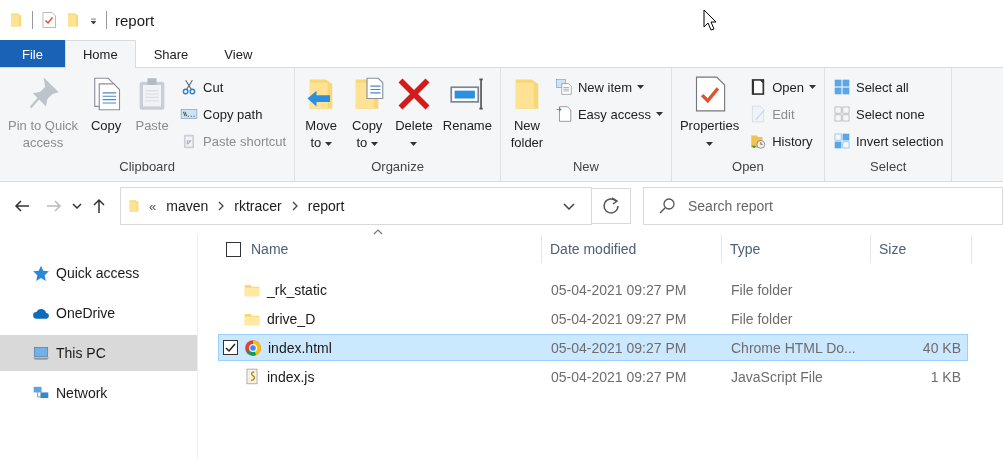  What do you see at coordinates (941, 347) in the screenshot?
I see `file-size: 40 KB` at bounding box center [941, 347].